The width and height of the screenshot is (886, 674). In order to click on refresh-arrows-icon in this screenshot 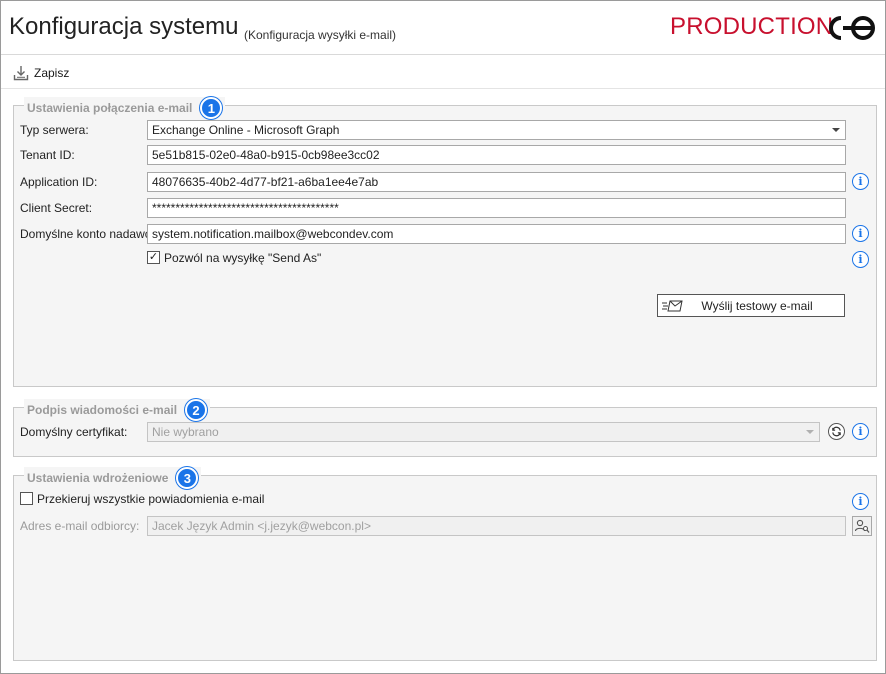, I will do `click(836, 431)`.